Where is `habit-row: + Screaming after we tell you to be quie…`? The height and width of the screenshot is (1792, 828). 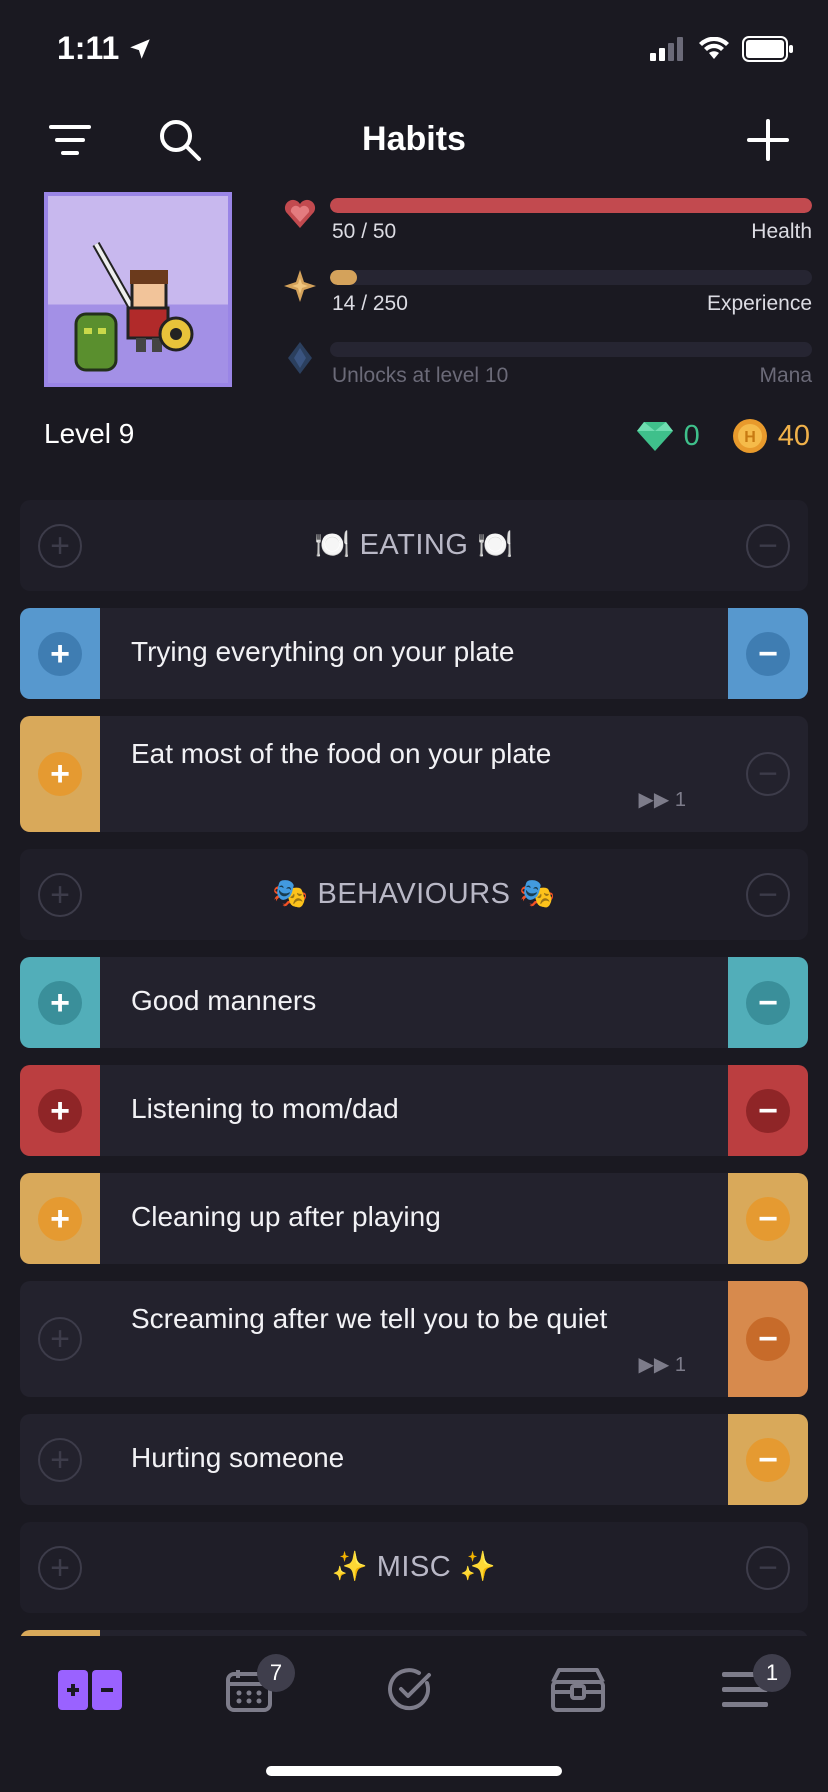 habit-row: + Screaming after we tell you to be quie… is located at coordinates (414, 1339).